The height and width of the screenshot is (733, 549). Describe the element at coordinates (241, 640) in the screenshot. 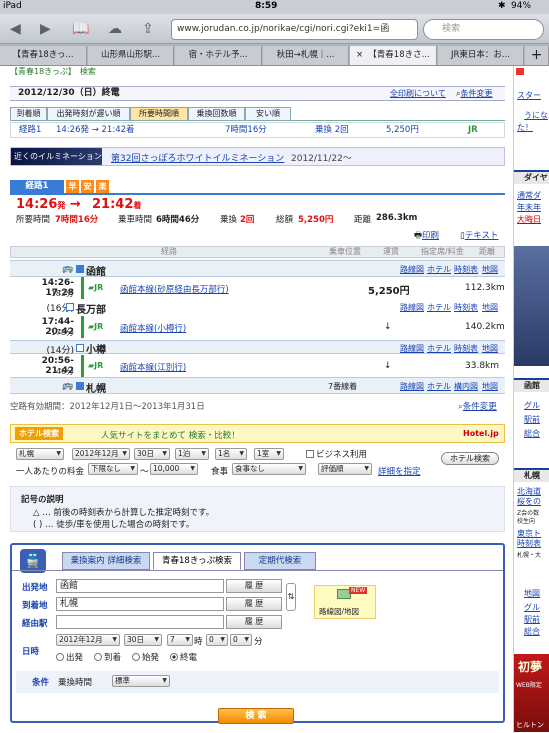

I see `minute-ones-select: 0` at that location.